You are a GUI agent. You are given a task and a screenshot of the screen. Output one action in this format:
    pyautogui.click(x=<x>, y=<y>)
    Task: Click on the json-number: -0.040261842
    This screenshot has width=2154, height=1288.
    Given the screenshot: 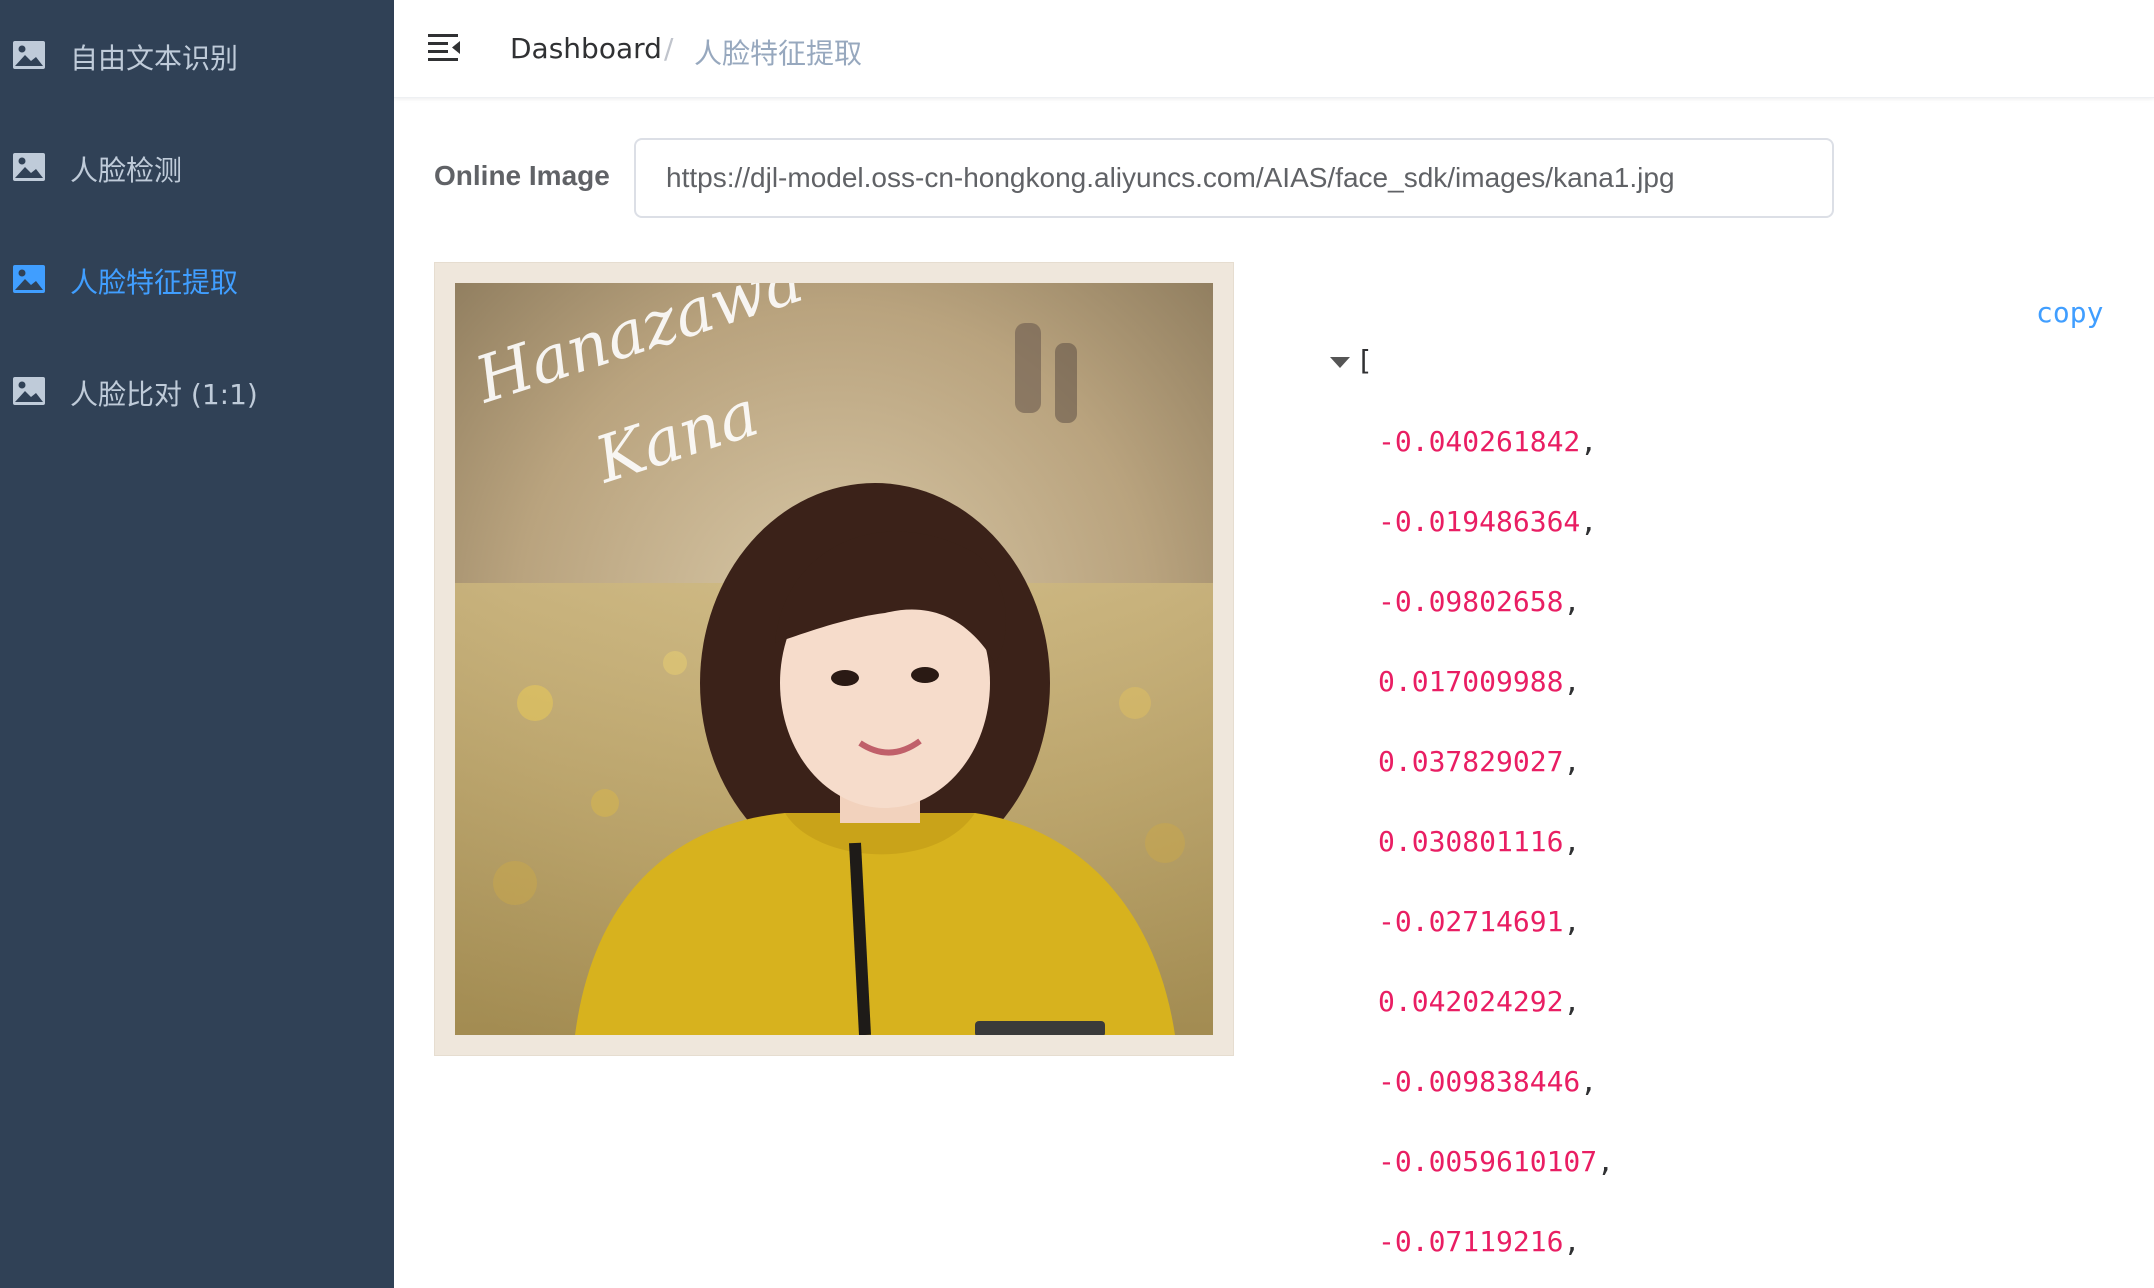 What is the action you would take?
    pyautogui.click(x=1479, y=441)
    